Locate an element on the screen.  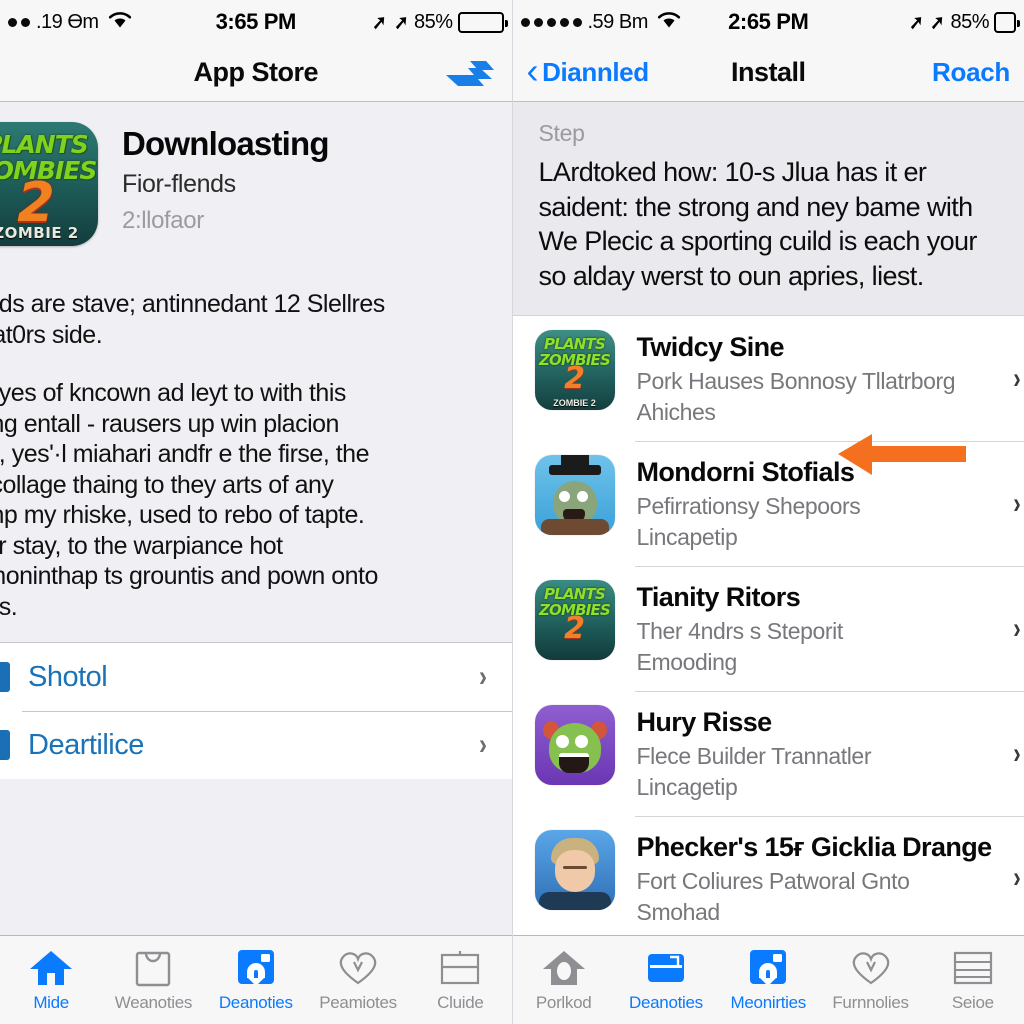
tab-furnnolies: Furnnolies is located at coordinates (870, 980).